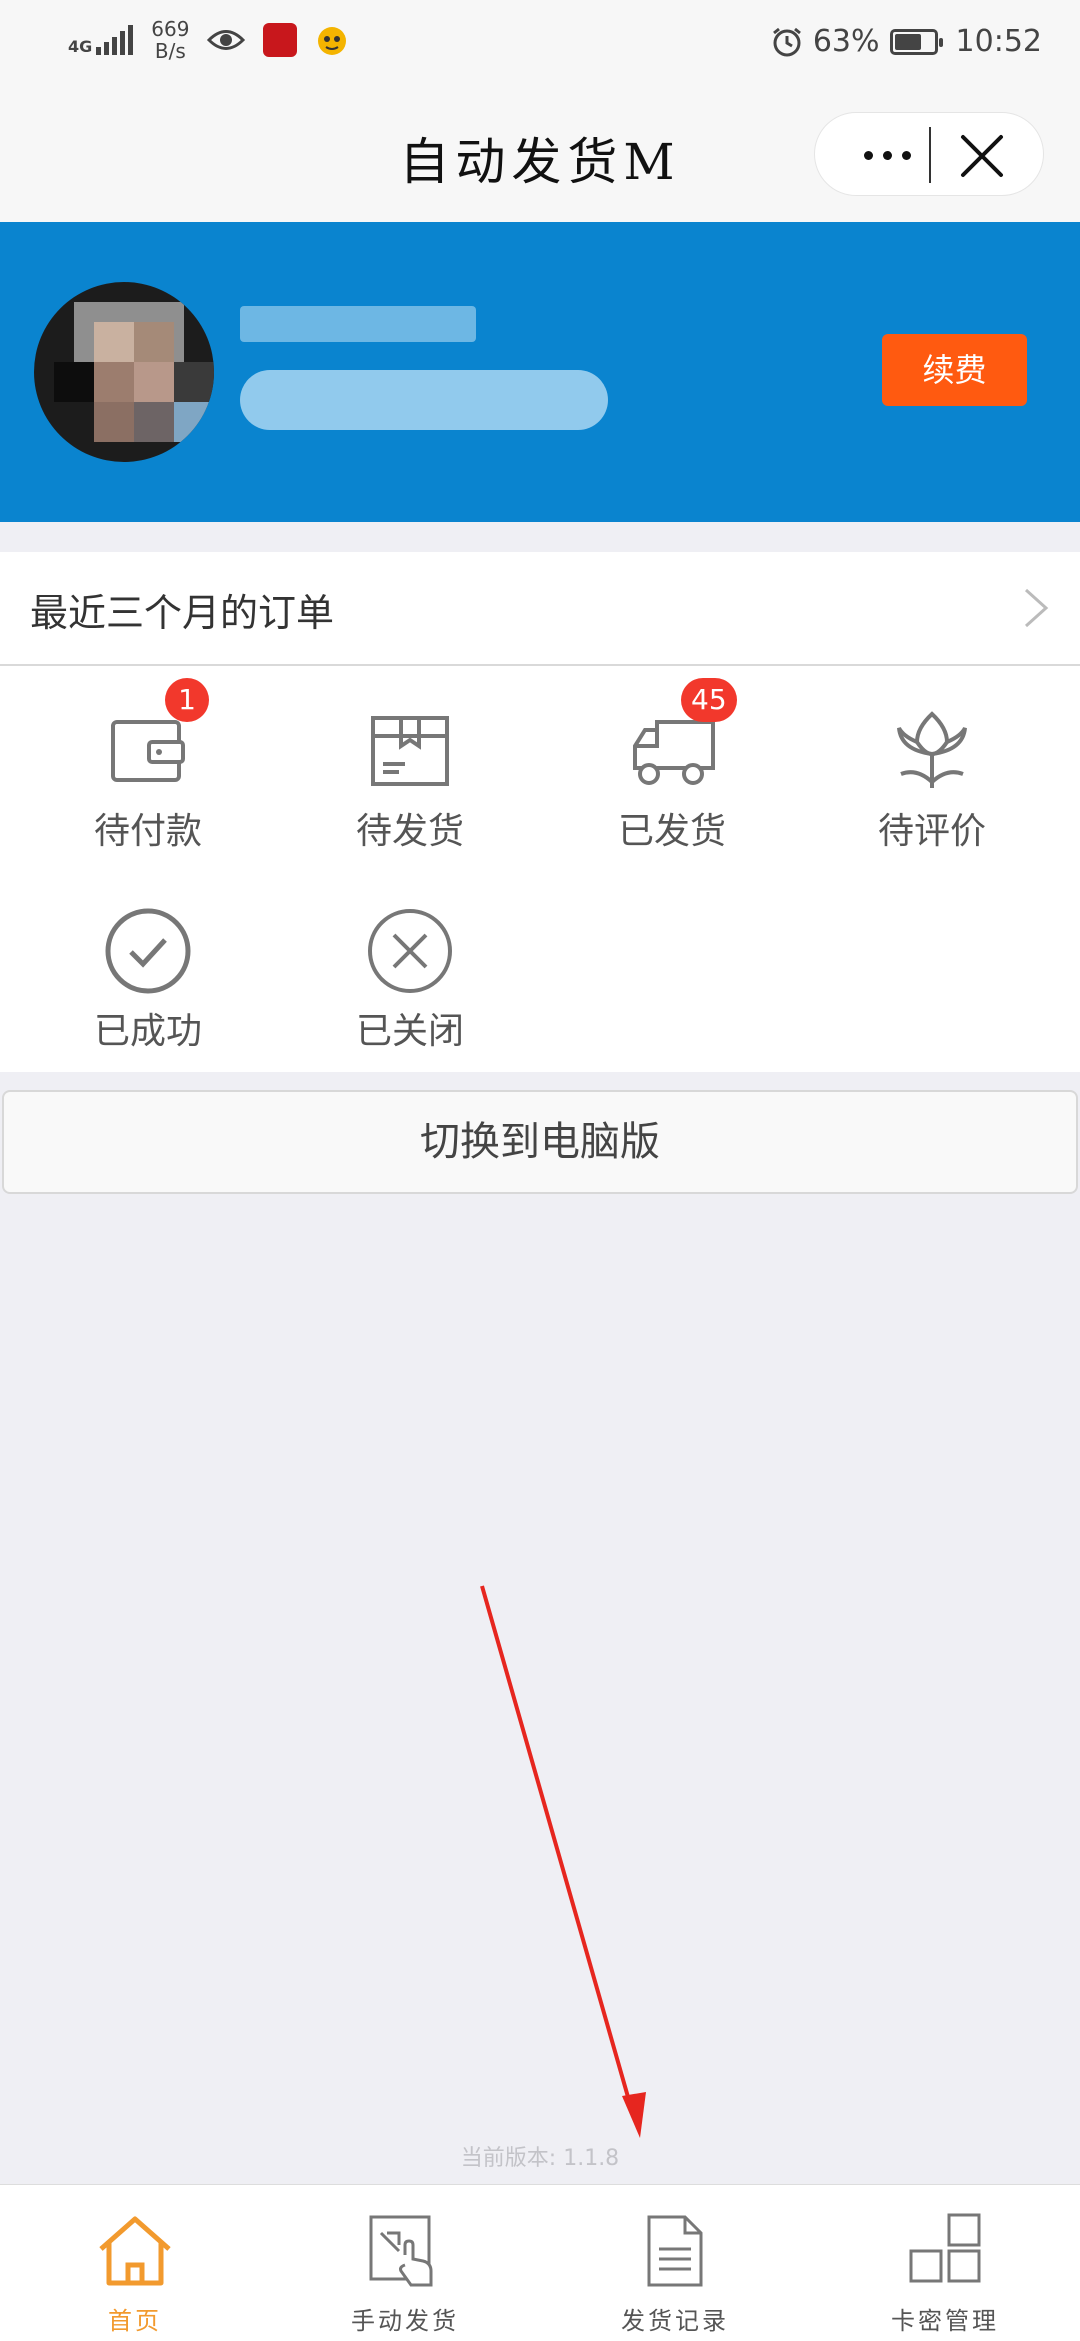 This screenshot has height=2341, width=1080. What do you see at coordinates (540, 156) in the screenshot?
I see `nav-bar: 自动发货M` at bounding box center [540, 156].